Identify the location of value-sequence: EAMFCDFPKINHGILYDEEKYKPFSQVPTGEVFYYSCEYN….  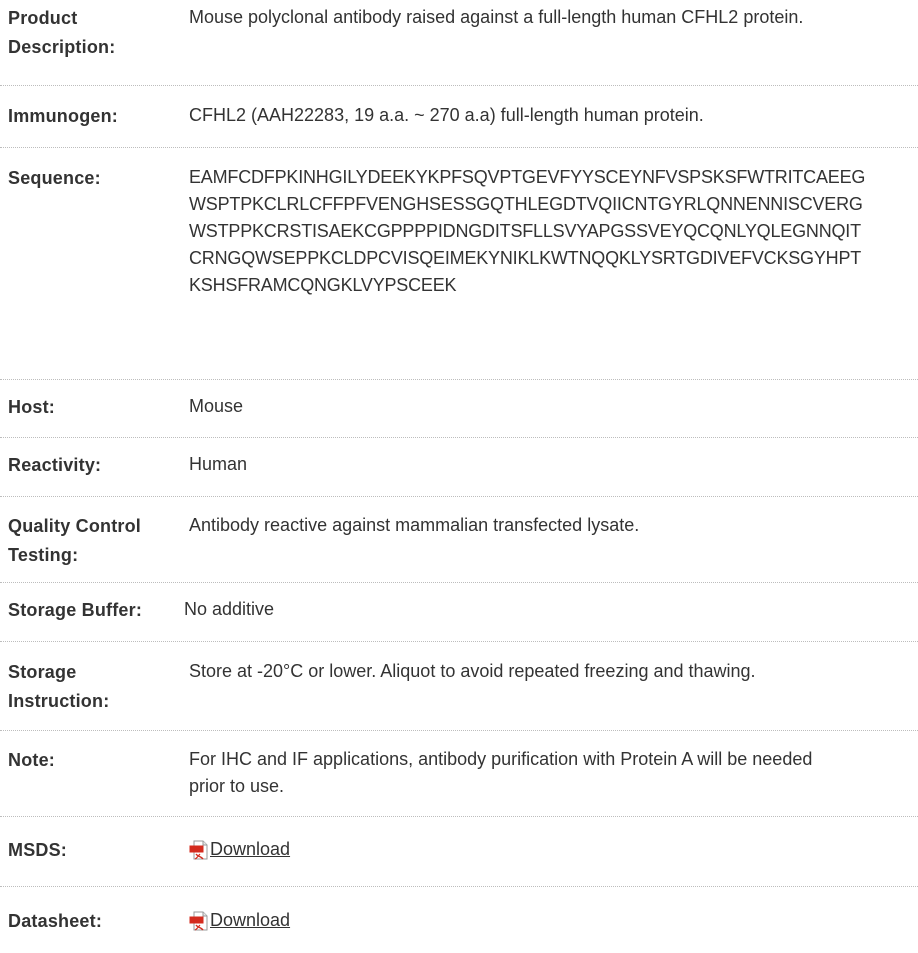
(527, 231).